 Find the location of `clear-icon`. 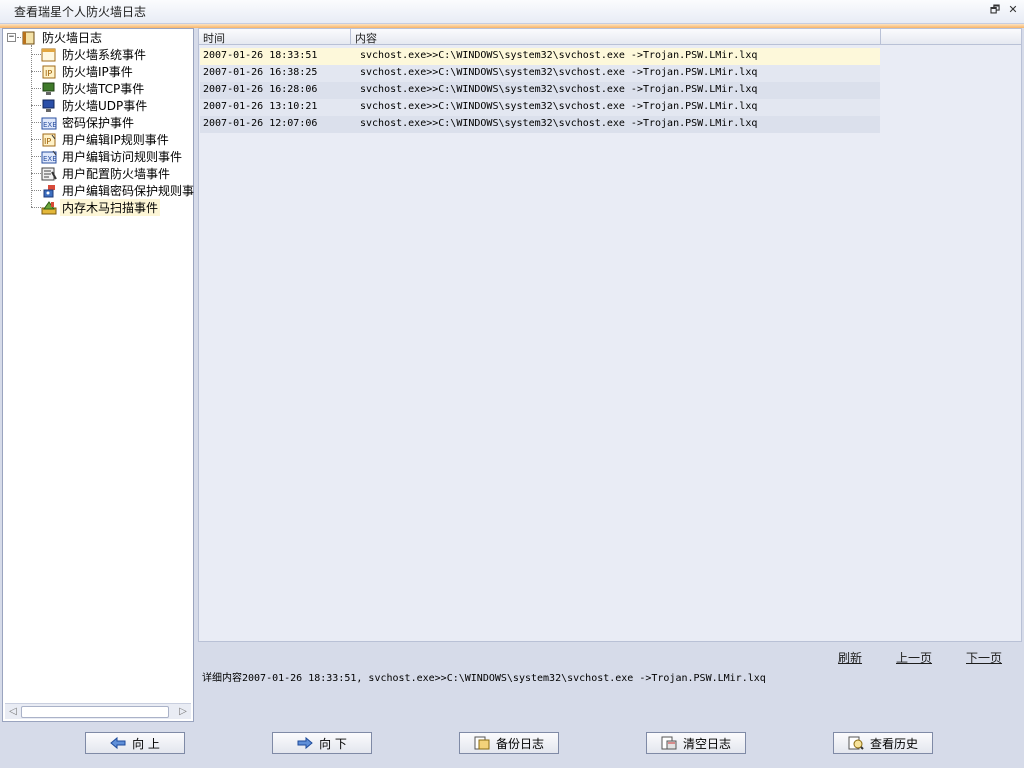

clear-icon is located at coordinates (669, 743).